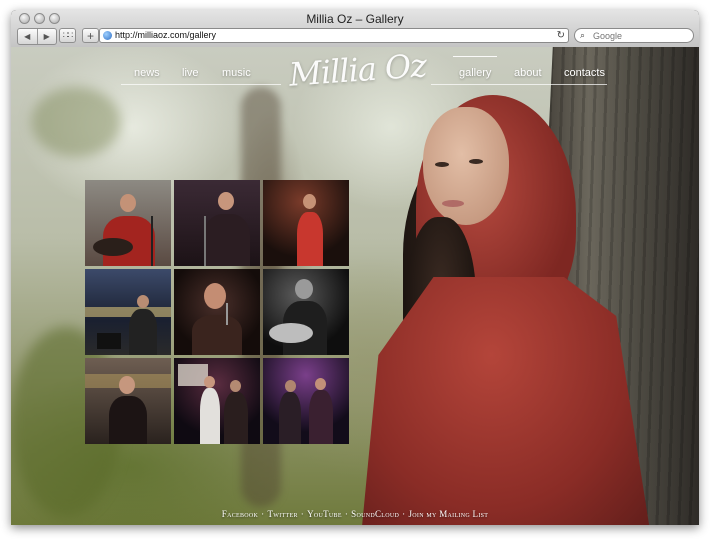  I want to click on nav-live: live, so click(190, 73).